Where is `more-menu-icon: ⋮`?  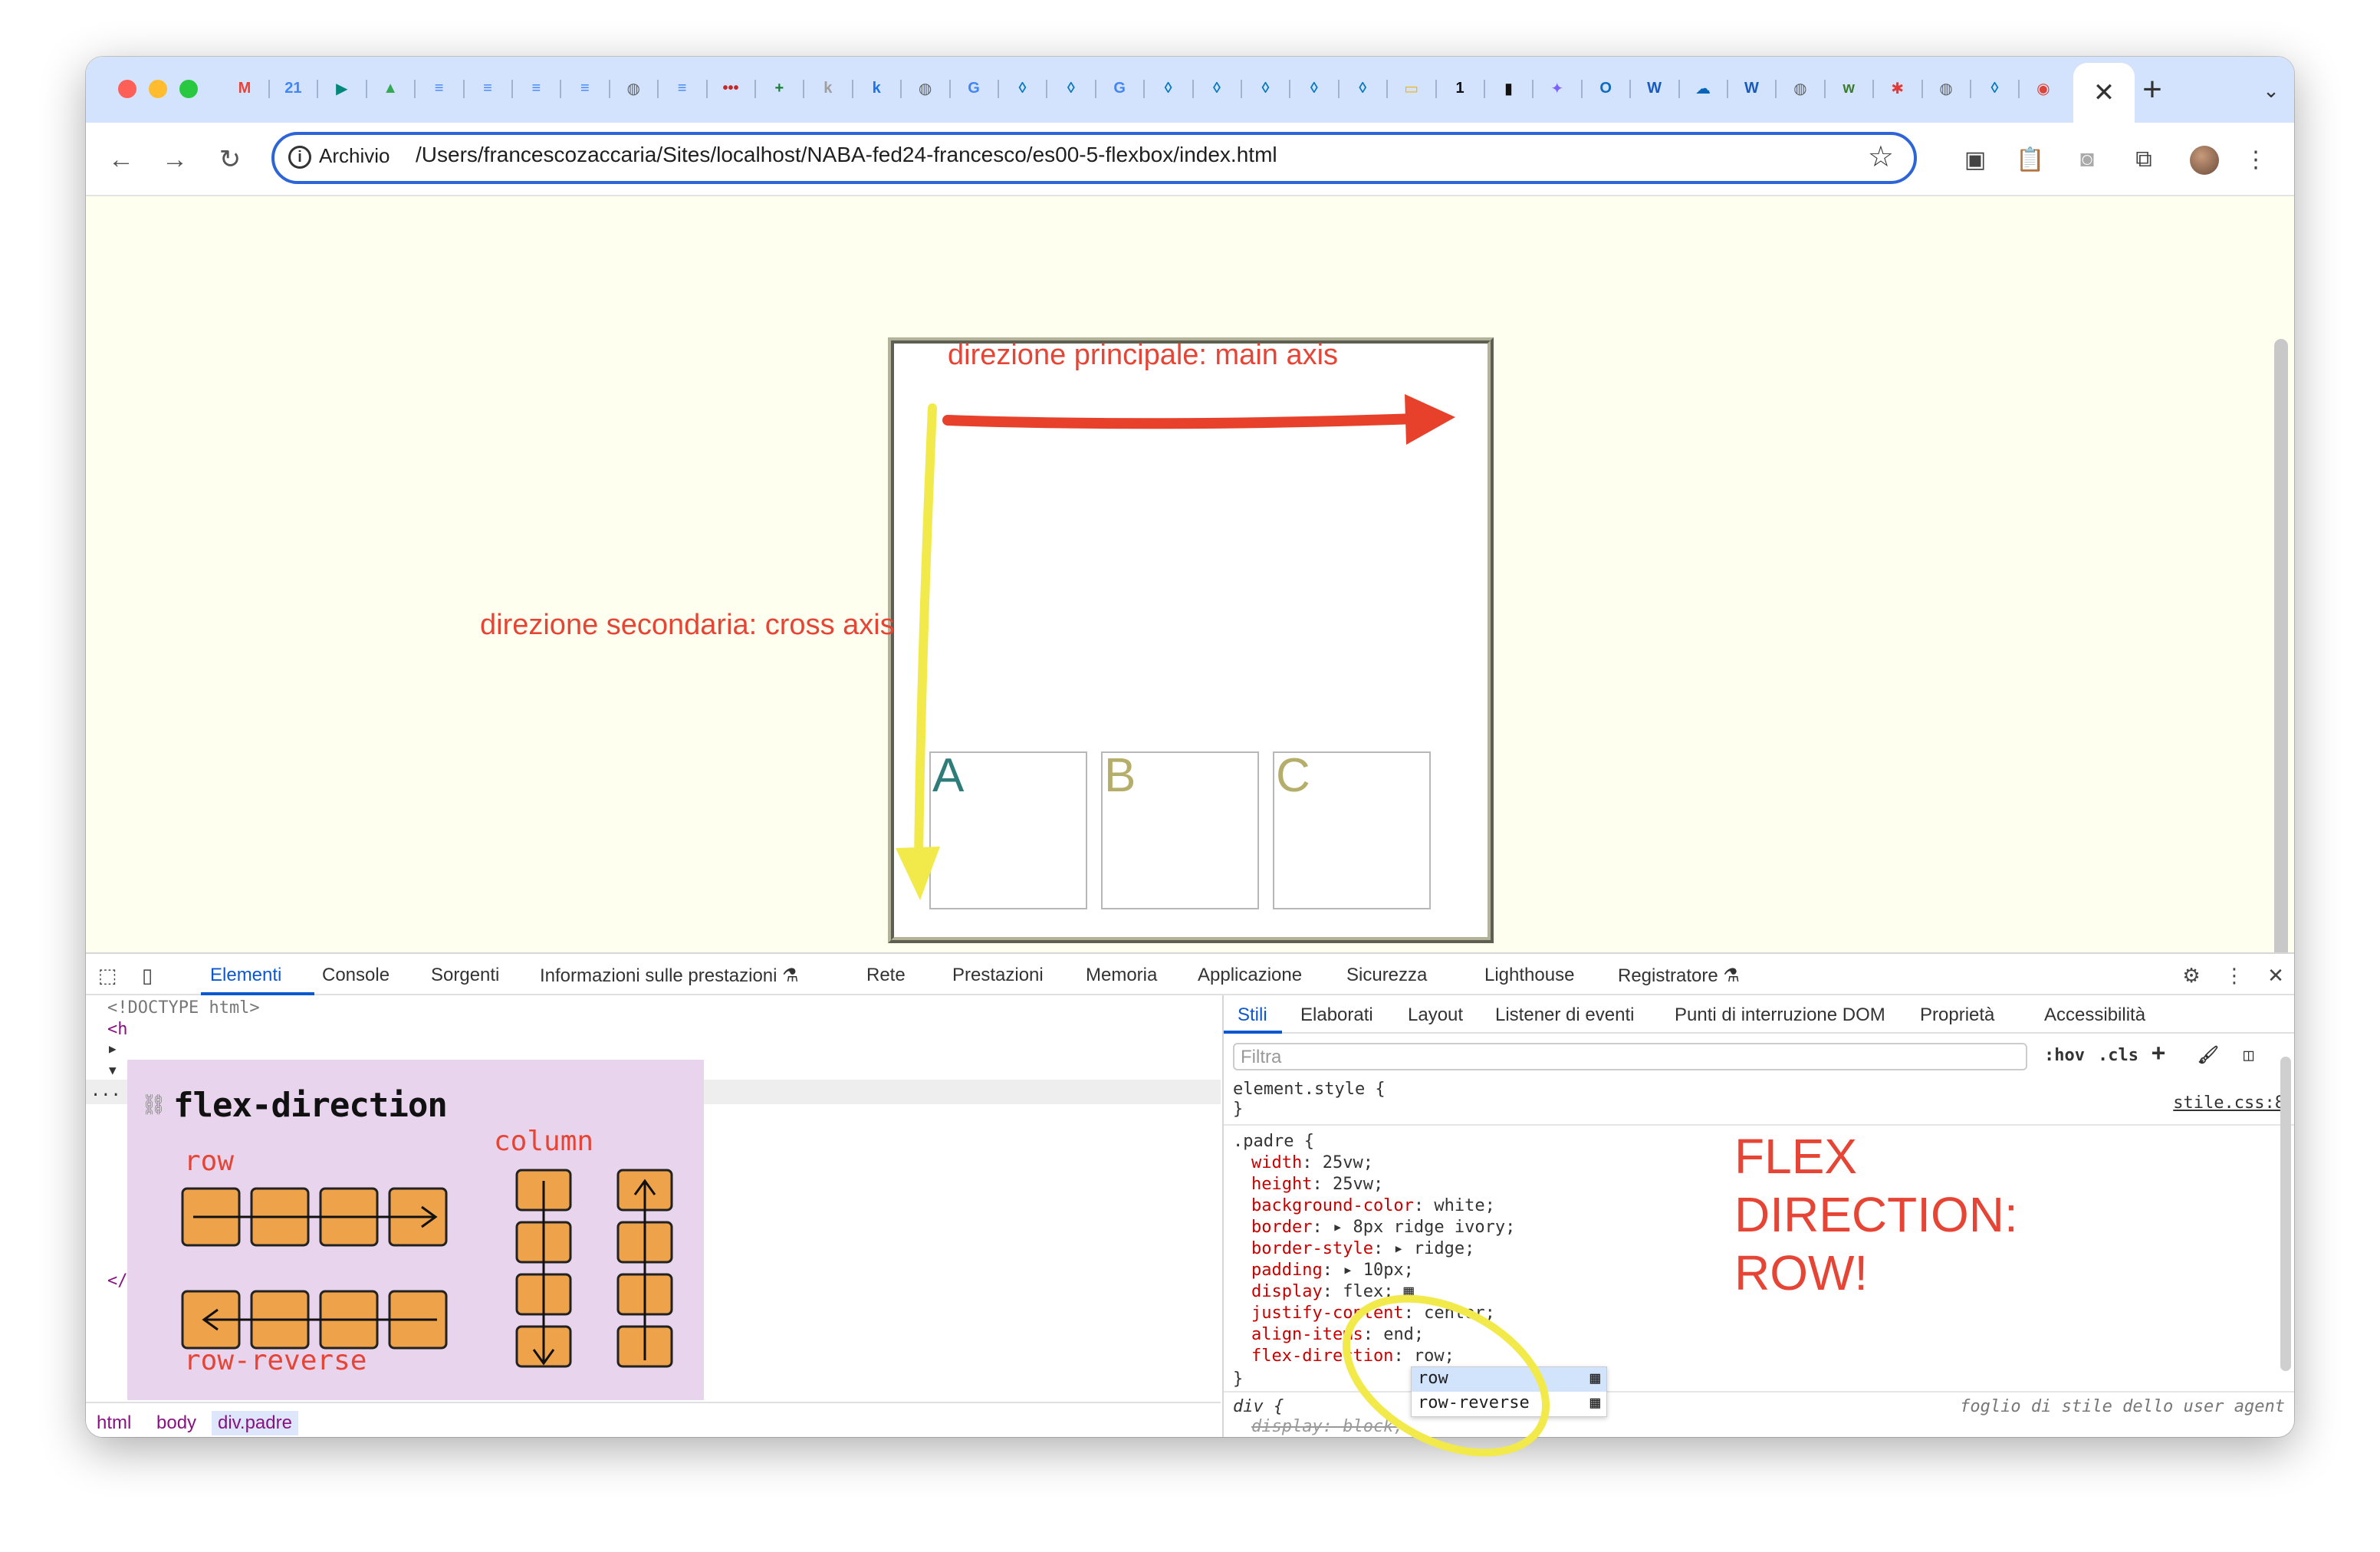 more-menu-icon: ⋮ is located at coordinates (2255, 159).